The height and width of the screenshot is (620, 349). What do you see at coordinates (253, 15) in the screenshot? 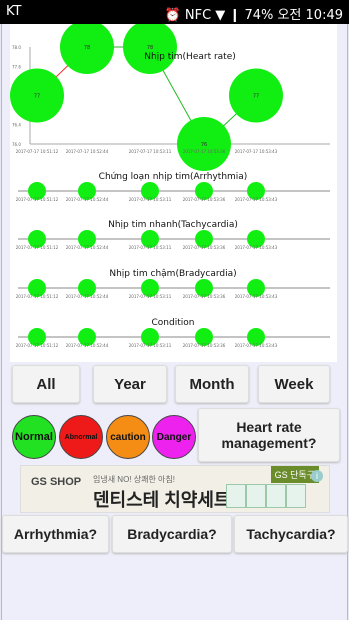
I see `status-indicators: ⏰ NFC ▼ ❙ 74% 오전 10:49` at bounding box center [253, 15].